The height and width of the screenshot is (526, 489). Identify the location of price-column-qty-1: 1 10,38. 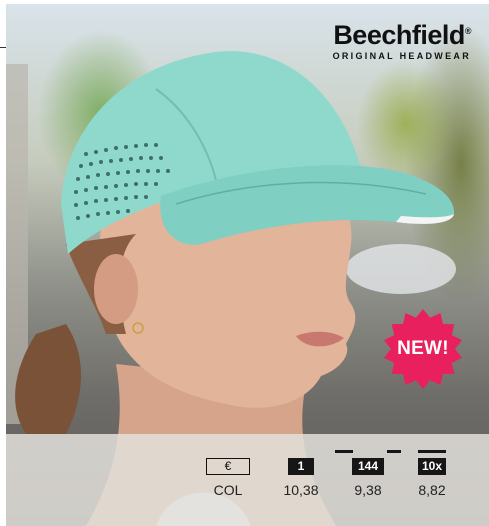
(301, 478).